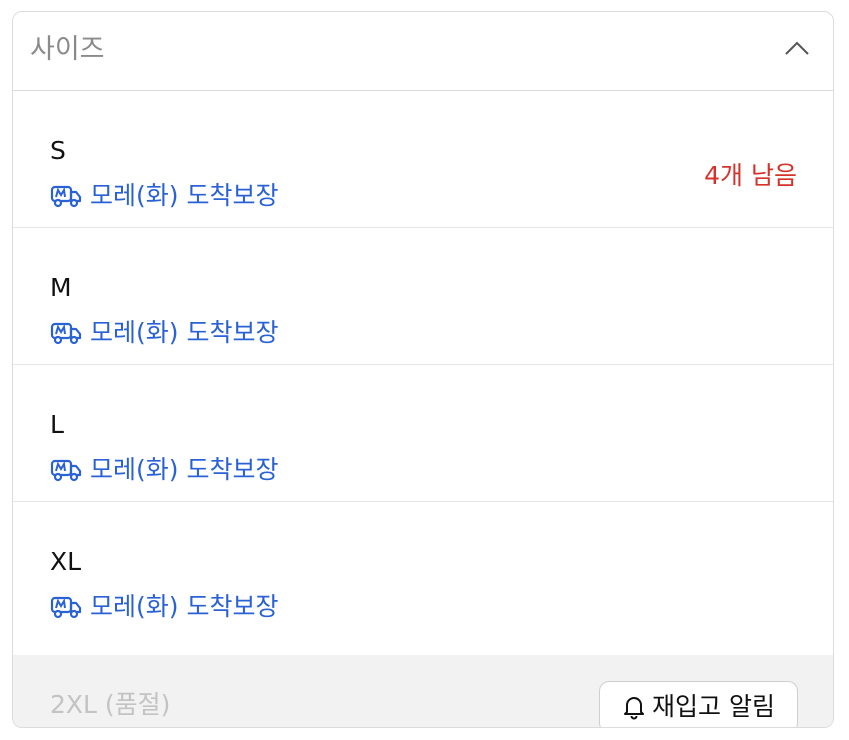  Describe the element at coordinates (423, 51) in the screenshot. I see `dropdown-header: 사이즈` at that location.